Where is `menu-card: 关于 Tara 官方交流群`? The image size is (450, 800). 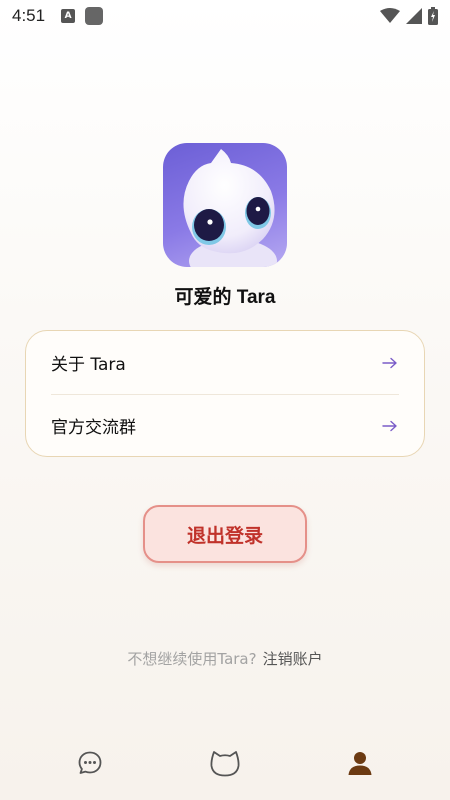 menu-card: 关于 Tara 官方交流群 is located at coordinates (225, 393).